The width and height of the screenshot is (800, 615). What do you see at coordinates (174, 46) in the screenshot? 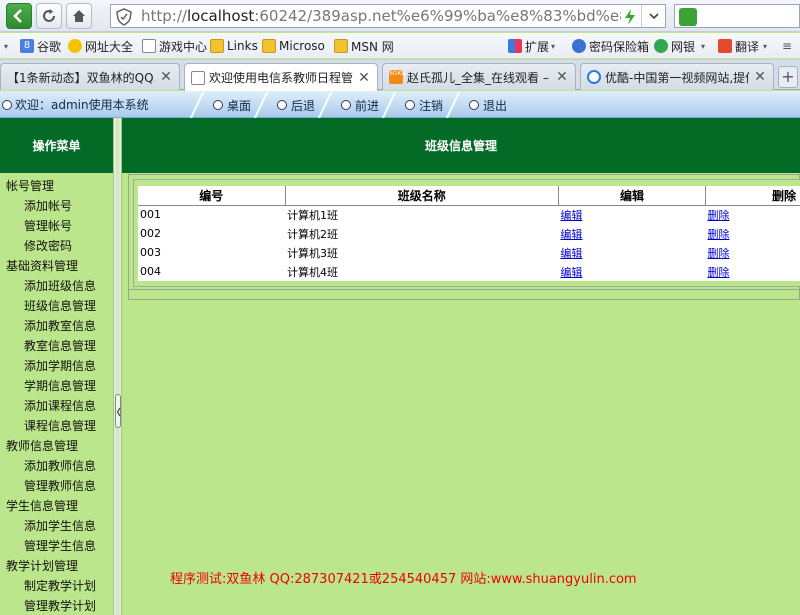
I see `bookmark-game-center: 游戏中心` at bounding box center [174, 46].